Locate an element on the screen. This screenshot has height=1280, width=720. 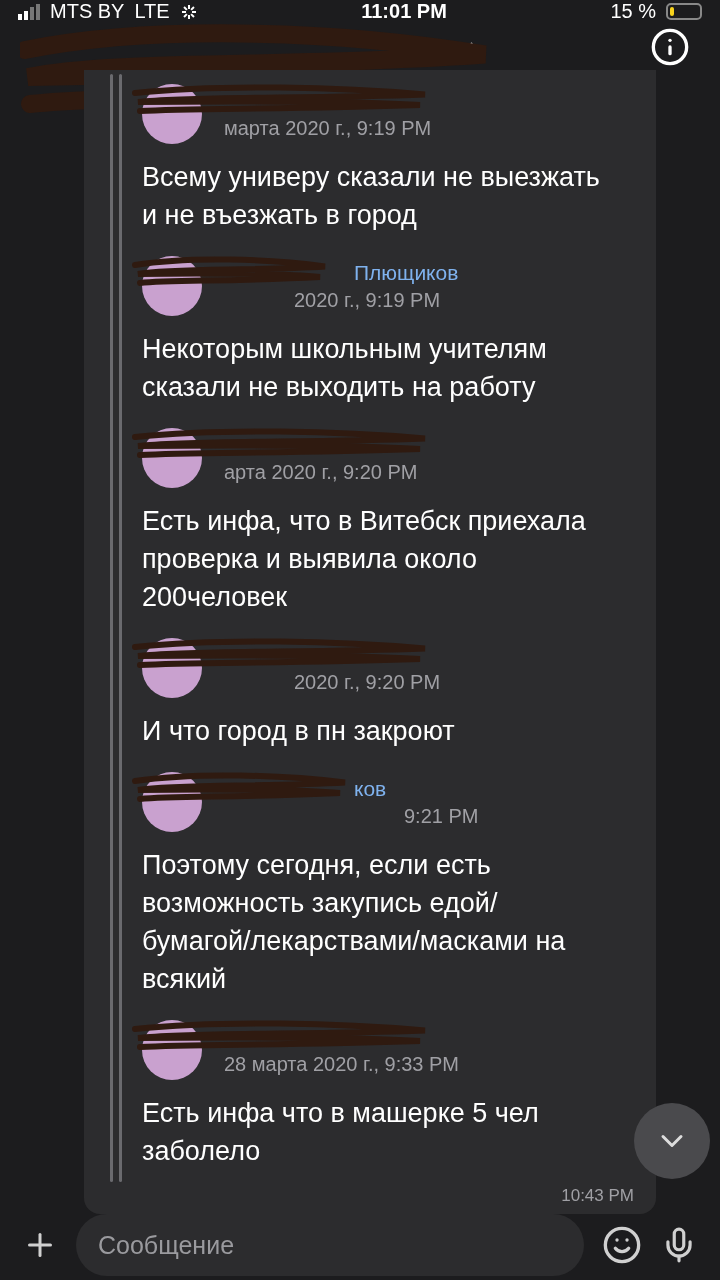
message-date: 28 марта 2020 г., 9:33 PM is located at coordinates (342, 1064).